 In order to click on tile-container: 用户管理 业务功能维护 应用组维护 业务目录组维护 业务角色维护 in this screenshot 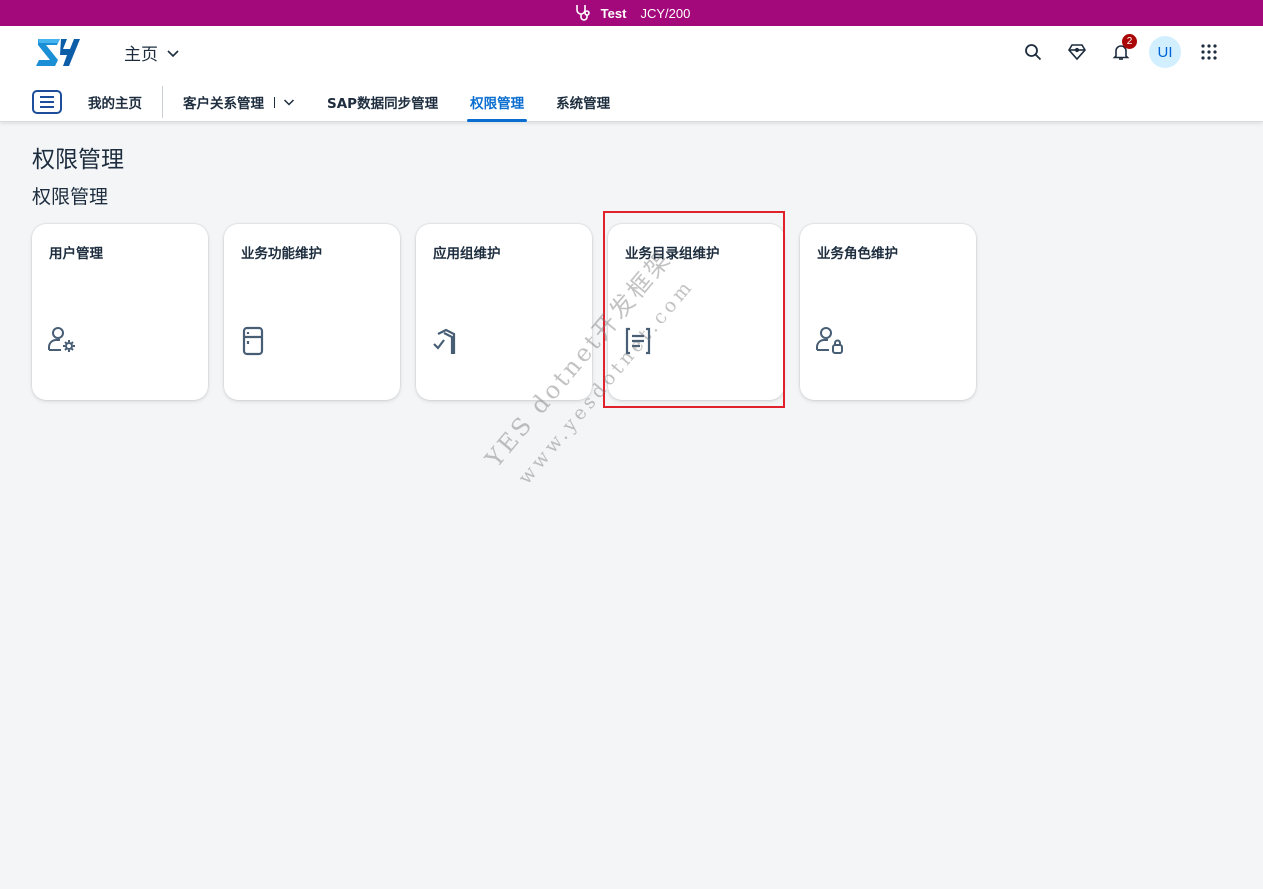, I will do `click(504, 312)`.